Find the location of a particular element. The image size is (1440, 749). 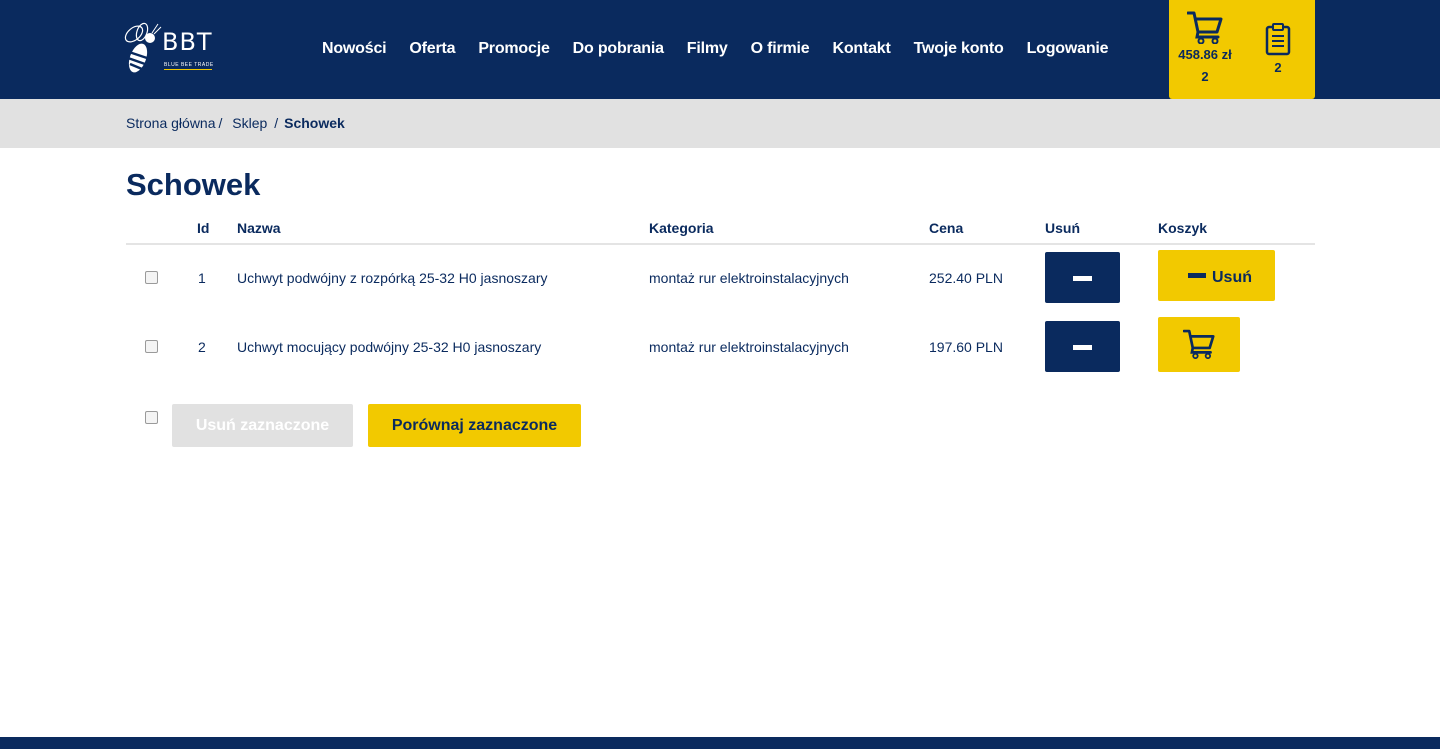

nav-item-filmy: Filmy is located at coordinates (707, 49).